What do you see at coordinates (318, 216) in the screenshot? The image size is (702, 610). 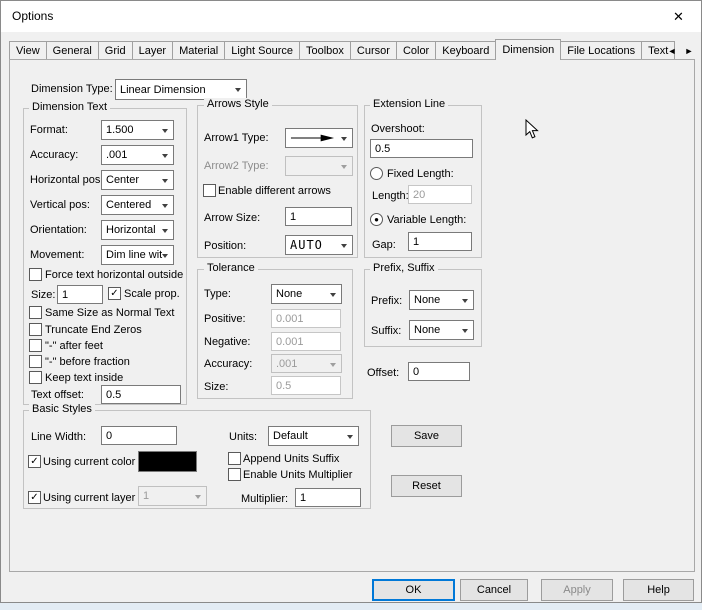 I see `arrow-size-input` at bounding box center [318, 216].